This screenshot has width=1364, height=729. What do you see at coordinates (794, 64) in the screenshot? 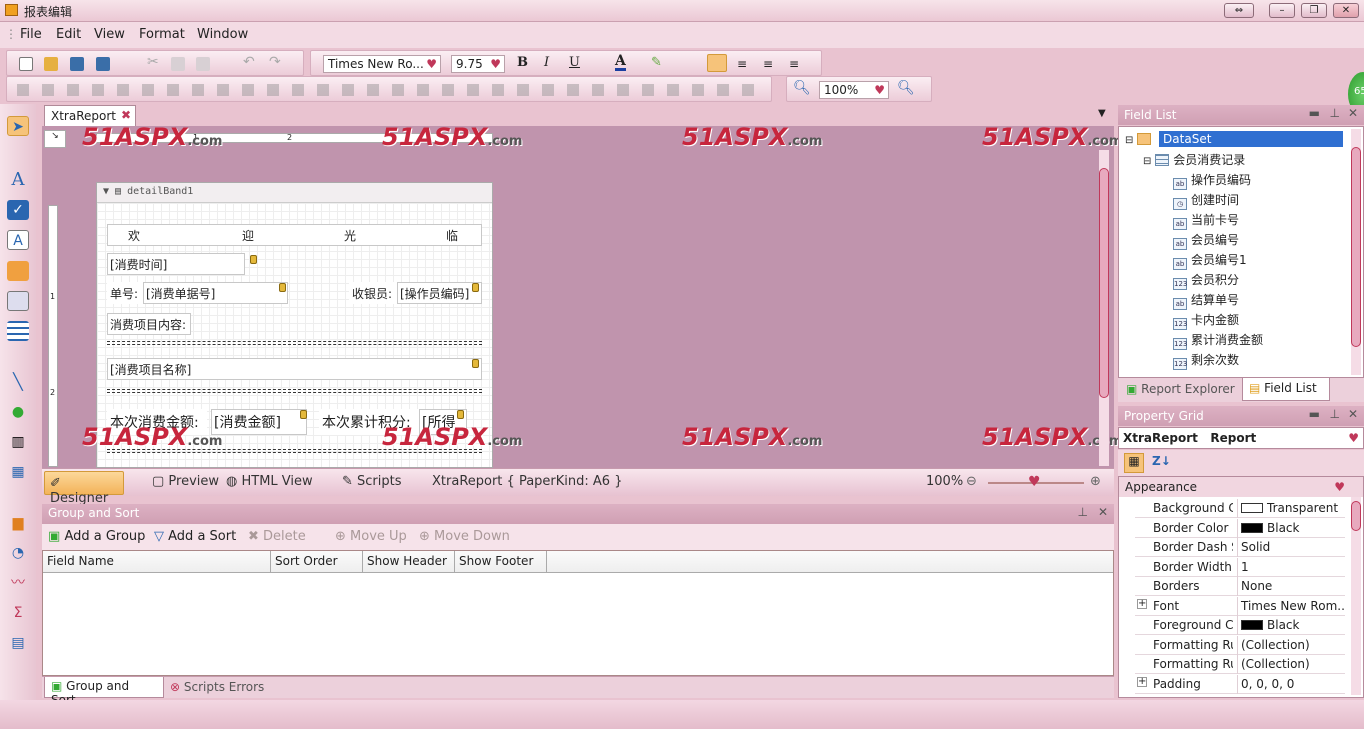
I see `justify-icon: ≡` at bounding box center [794, 64].